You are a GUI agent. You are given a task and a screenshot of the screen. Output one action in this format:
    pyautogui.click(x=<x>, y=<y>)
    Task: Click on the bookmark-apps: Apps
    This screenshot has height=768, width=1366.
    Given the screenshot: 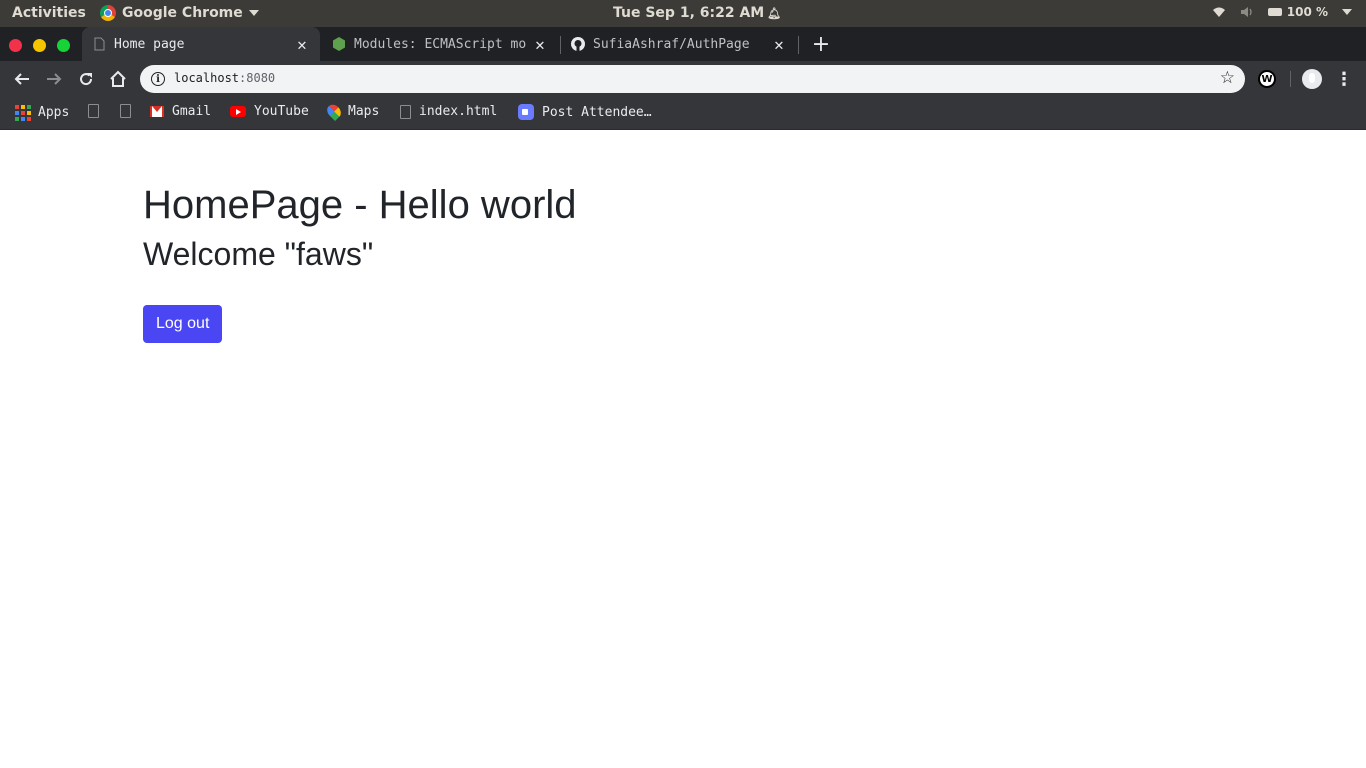 What is the action you would take?
    pyautogui.click(x=42, y=112)
    